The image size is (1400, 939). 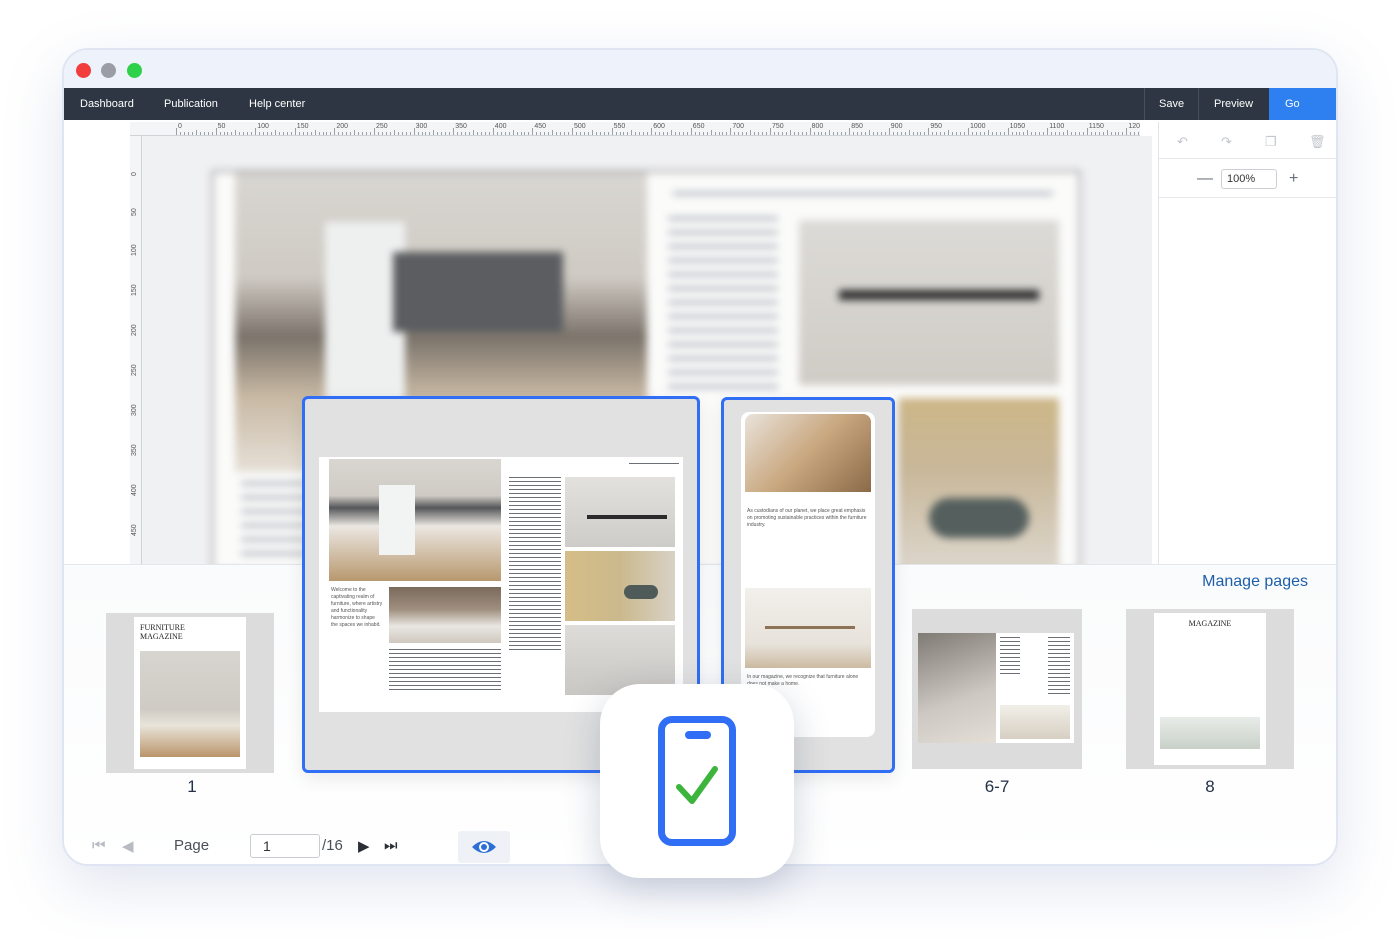 I want to click on menu-dashboard: Dashboard, so click(x=107, y=104).